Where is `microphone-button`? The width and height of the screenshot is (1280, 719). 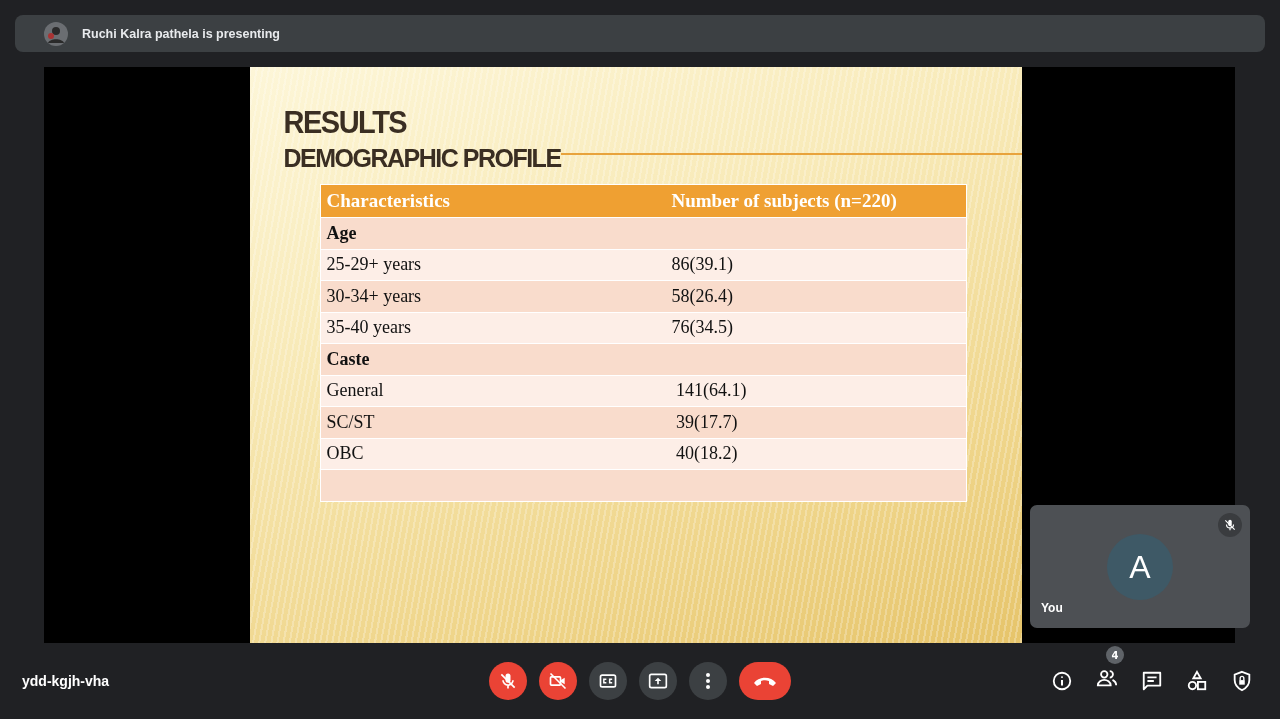 microphone-button is located at coordinates (508, 681).